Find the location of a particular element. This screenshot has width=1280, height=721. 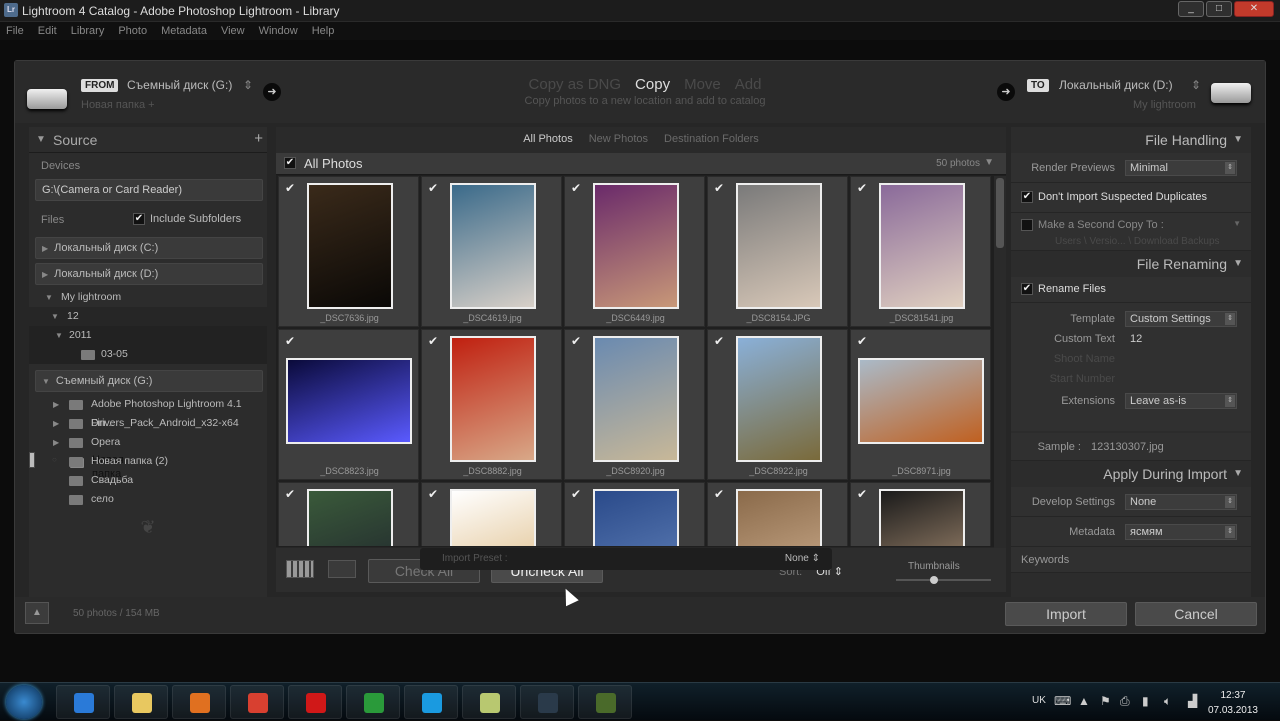

thumbnail-size-slider is located at coordinates (943, 580).